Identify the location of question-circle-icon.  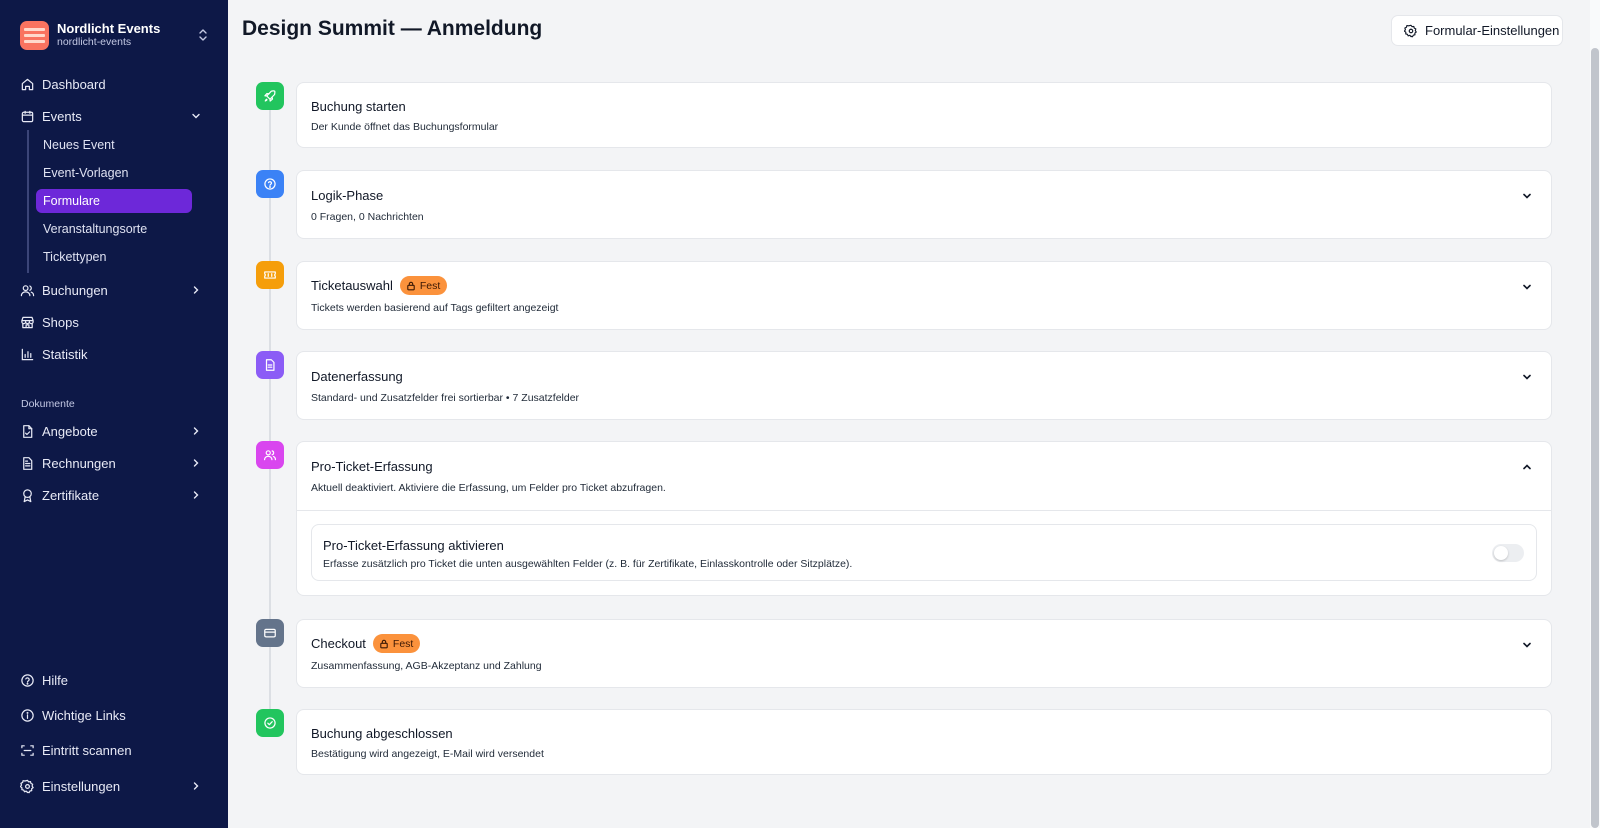
(270, 184).